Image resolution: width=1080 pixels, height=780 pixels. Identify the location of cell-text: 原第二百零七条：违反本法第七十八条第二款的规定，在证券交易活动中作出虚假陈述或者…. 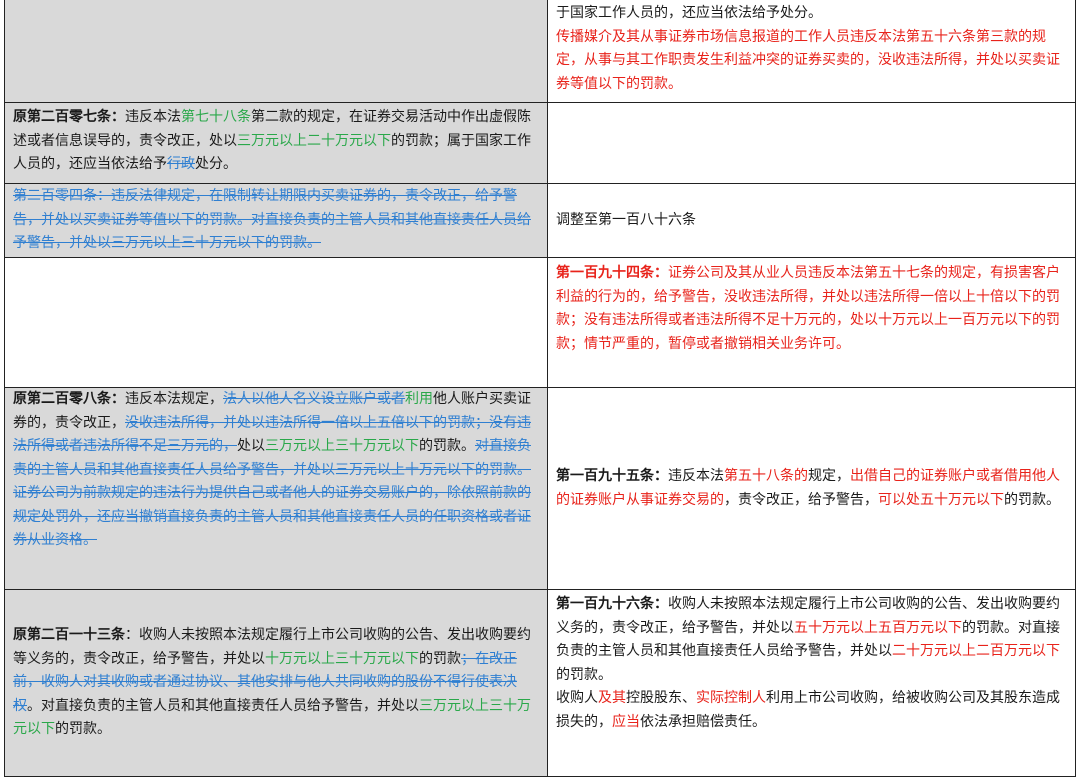
(276, 141).